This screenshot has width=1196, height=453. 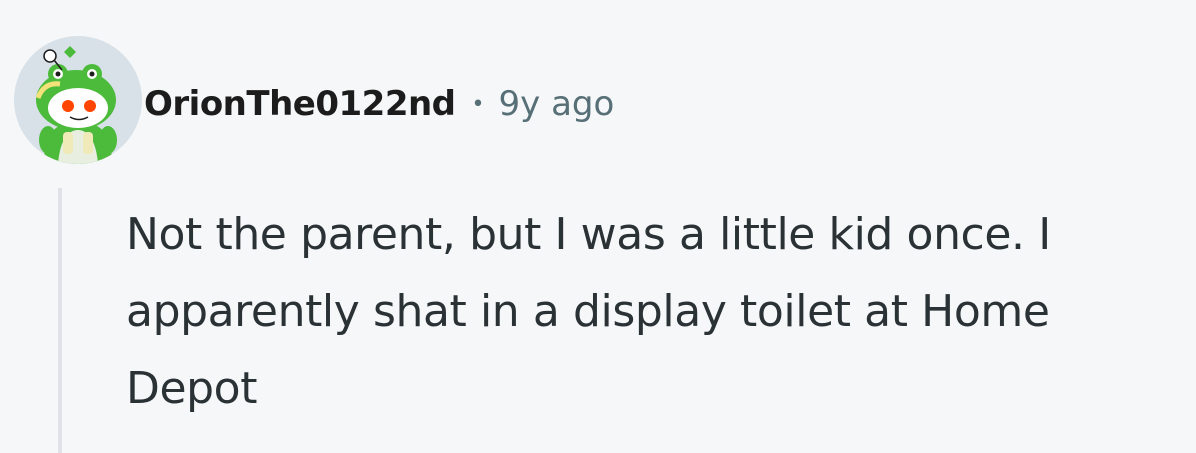 I want to click on username-link: OrionThe0122nd, so click(x=300, y=104).